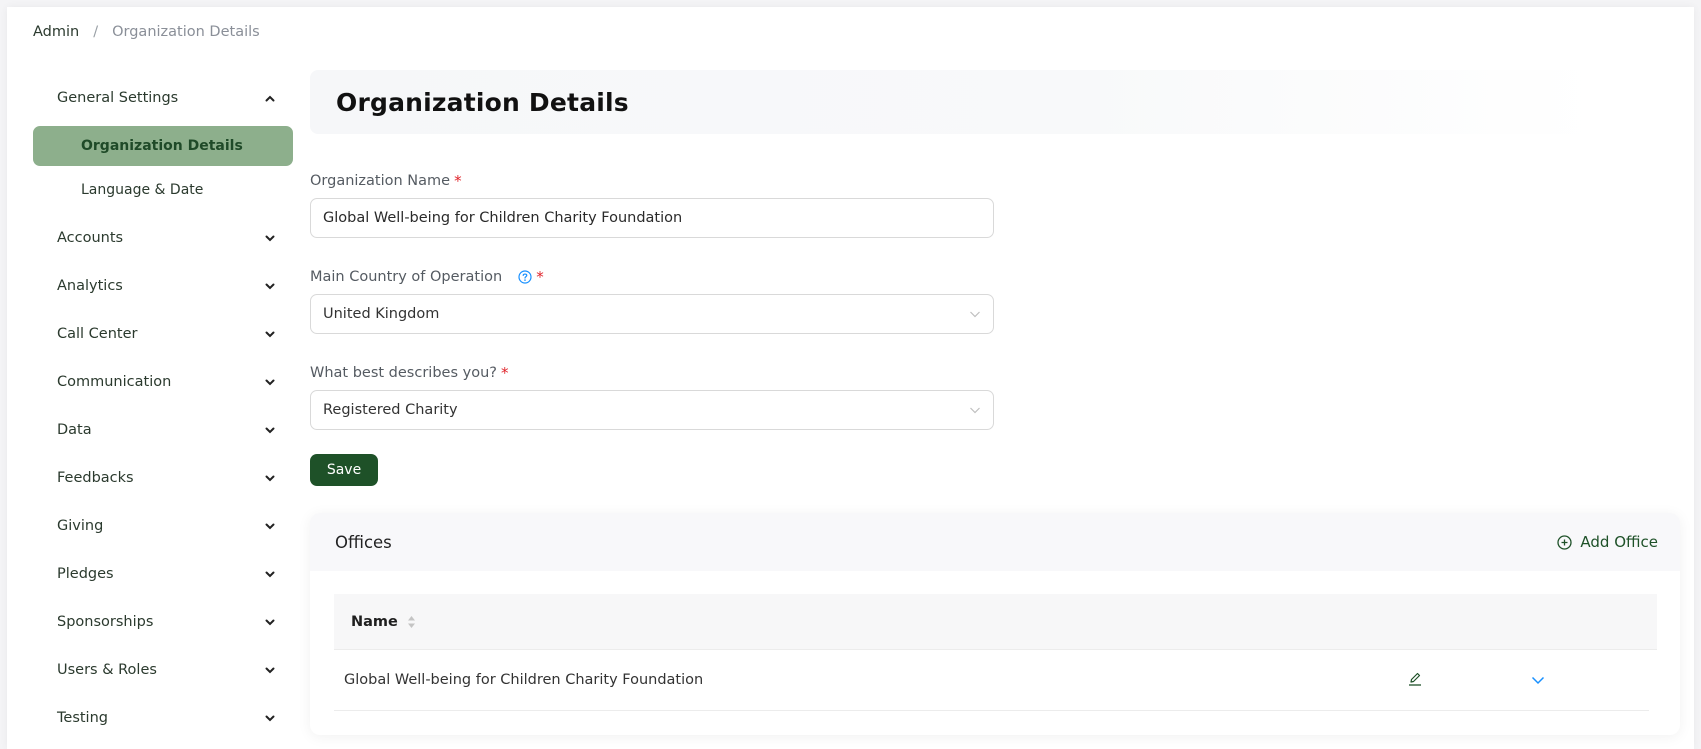  Describe the element at coordinates (163, 286) in the screenshot. I see `sidebar-item-analytics: Analytics` at that location.